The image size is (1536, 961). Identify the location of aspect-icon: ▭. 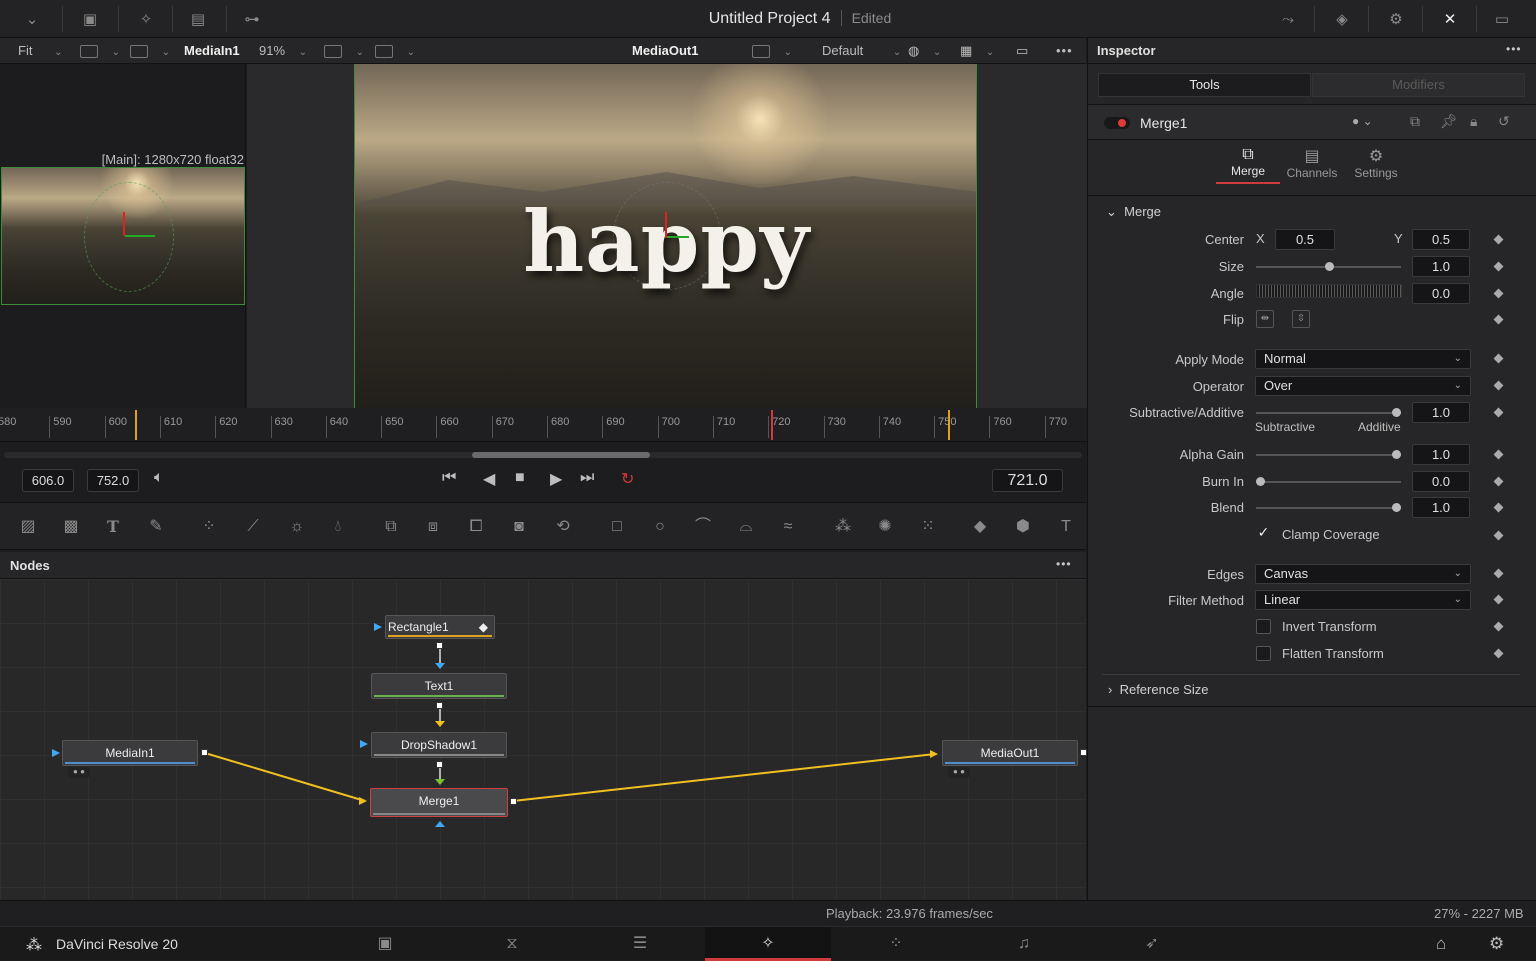
(1022, 51).